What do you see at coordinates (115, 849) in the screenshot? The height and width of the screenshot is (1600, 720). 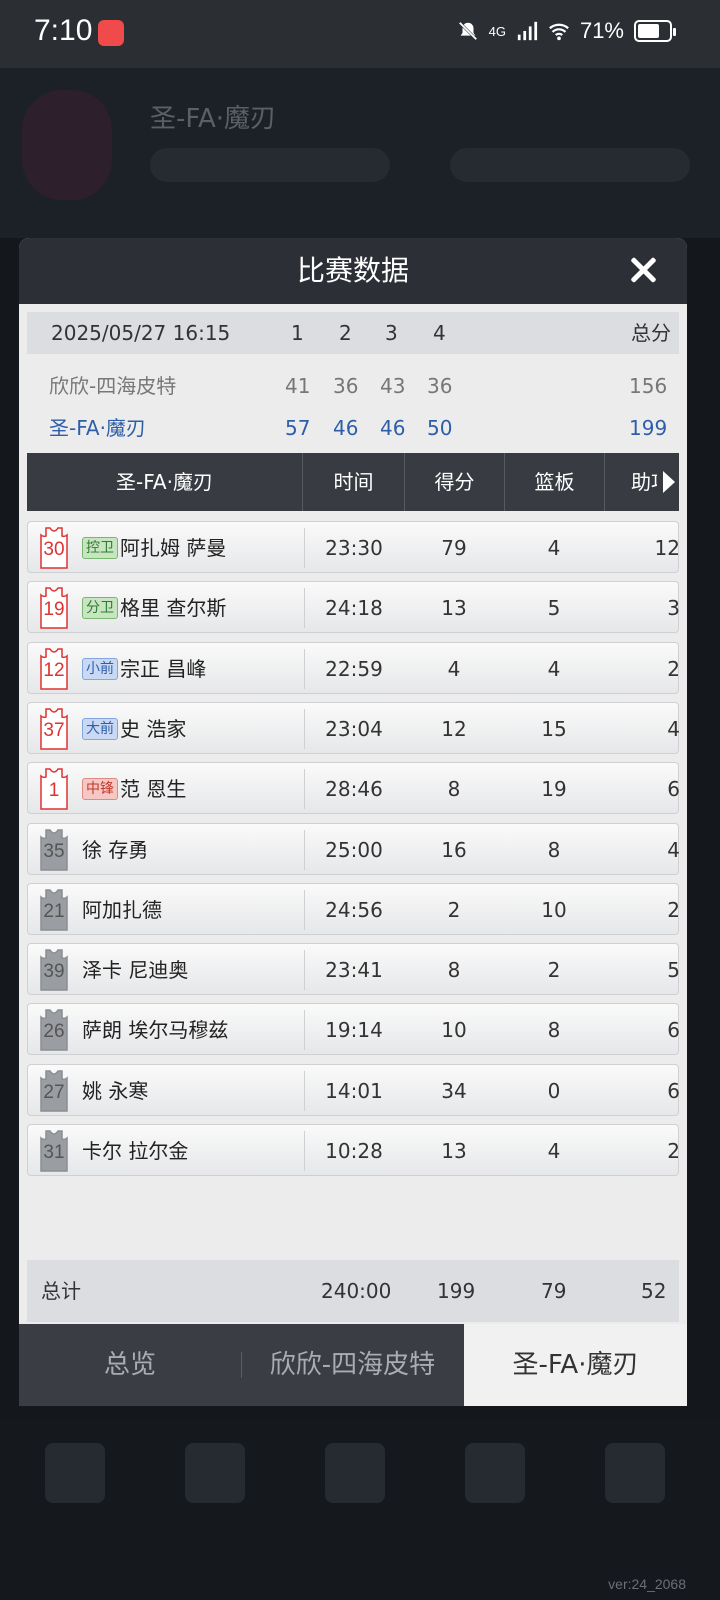 I see `player-name: 徐 存勇` at bounding box center [115, 849].